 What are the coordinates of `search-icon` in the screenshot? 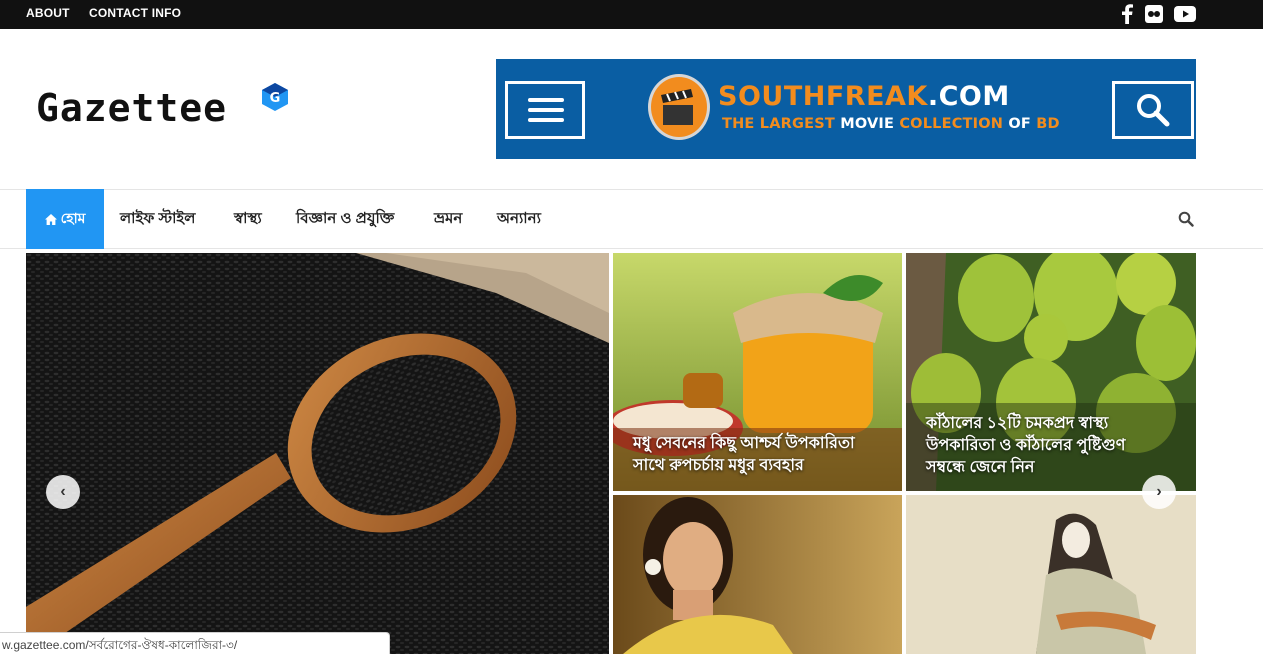 It's located at (1186, 219).